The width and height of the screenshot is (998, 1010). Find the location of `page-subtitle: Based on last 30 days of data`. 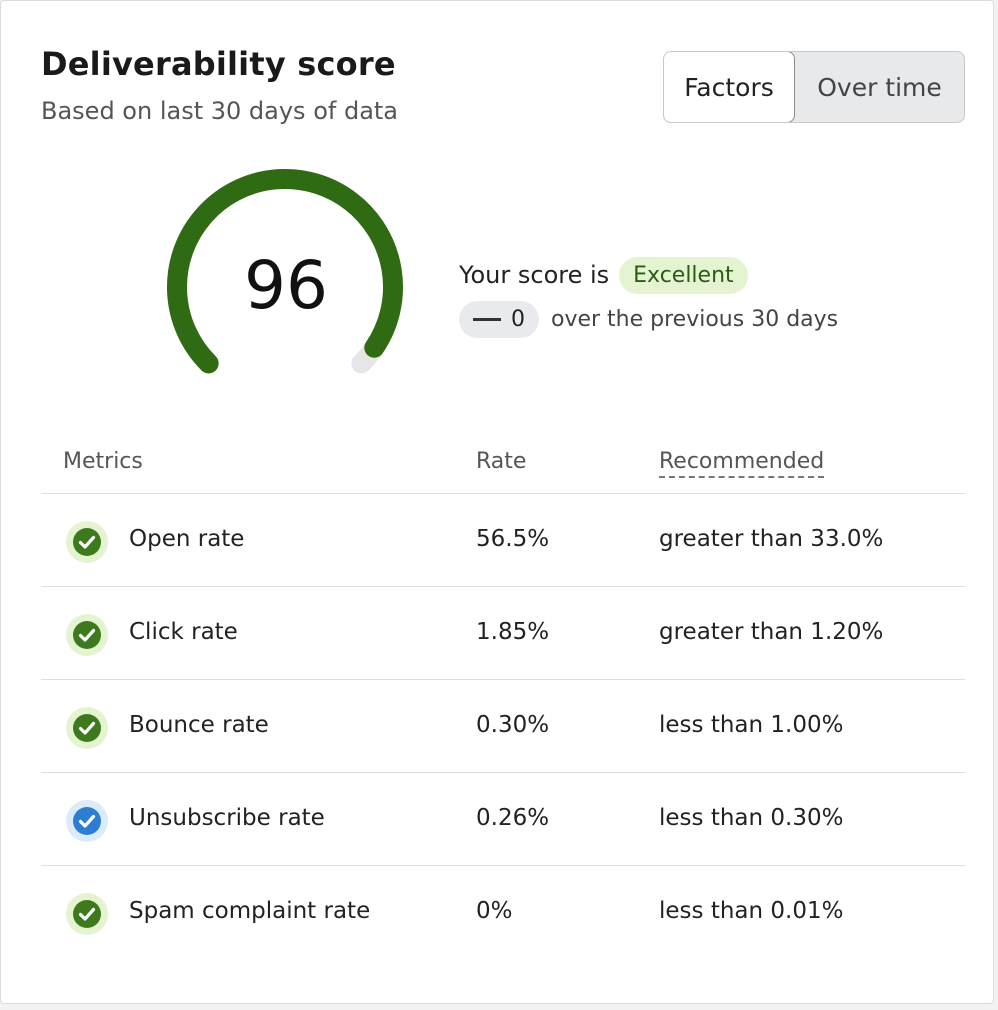

page-subtitle: Based on last 30 days of data is located at coordinates (220, 111).